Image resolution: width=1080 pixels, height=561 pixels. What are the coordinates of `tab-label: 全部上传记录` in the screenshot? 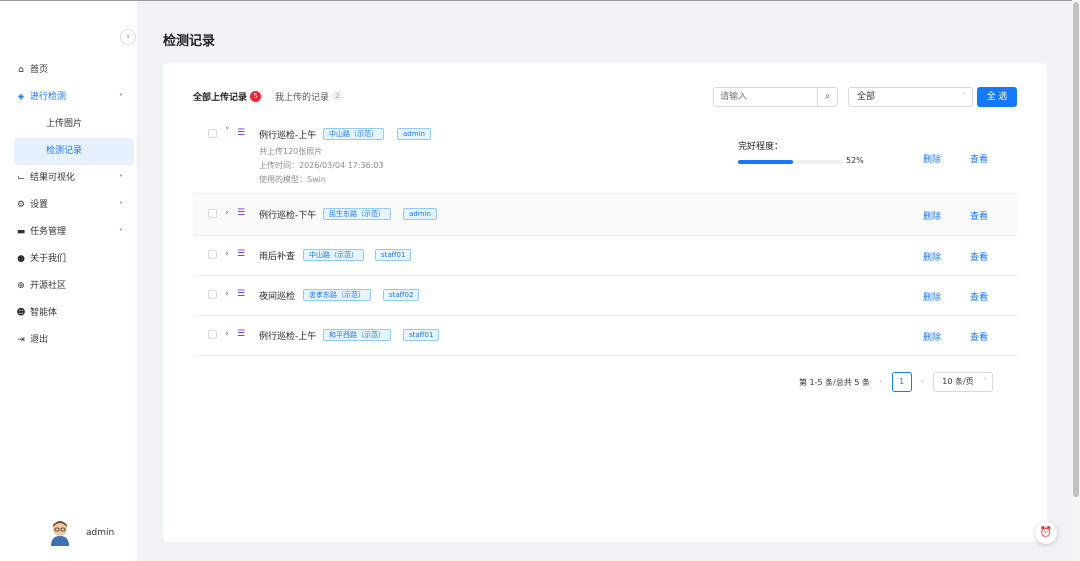 It's located at (220, 98).